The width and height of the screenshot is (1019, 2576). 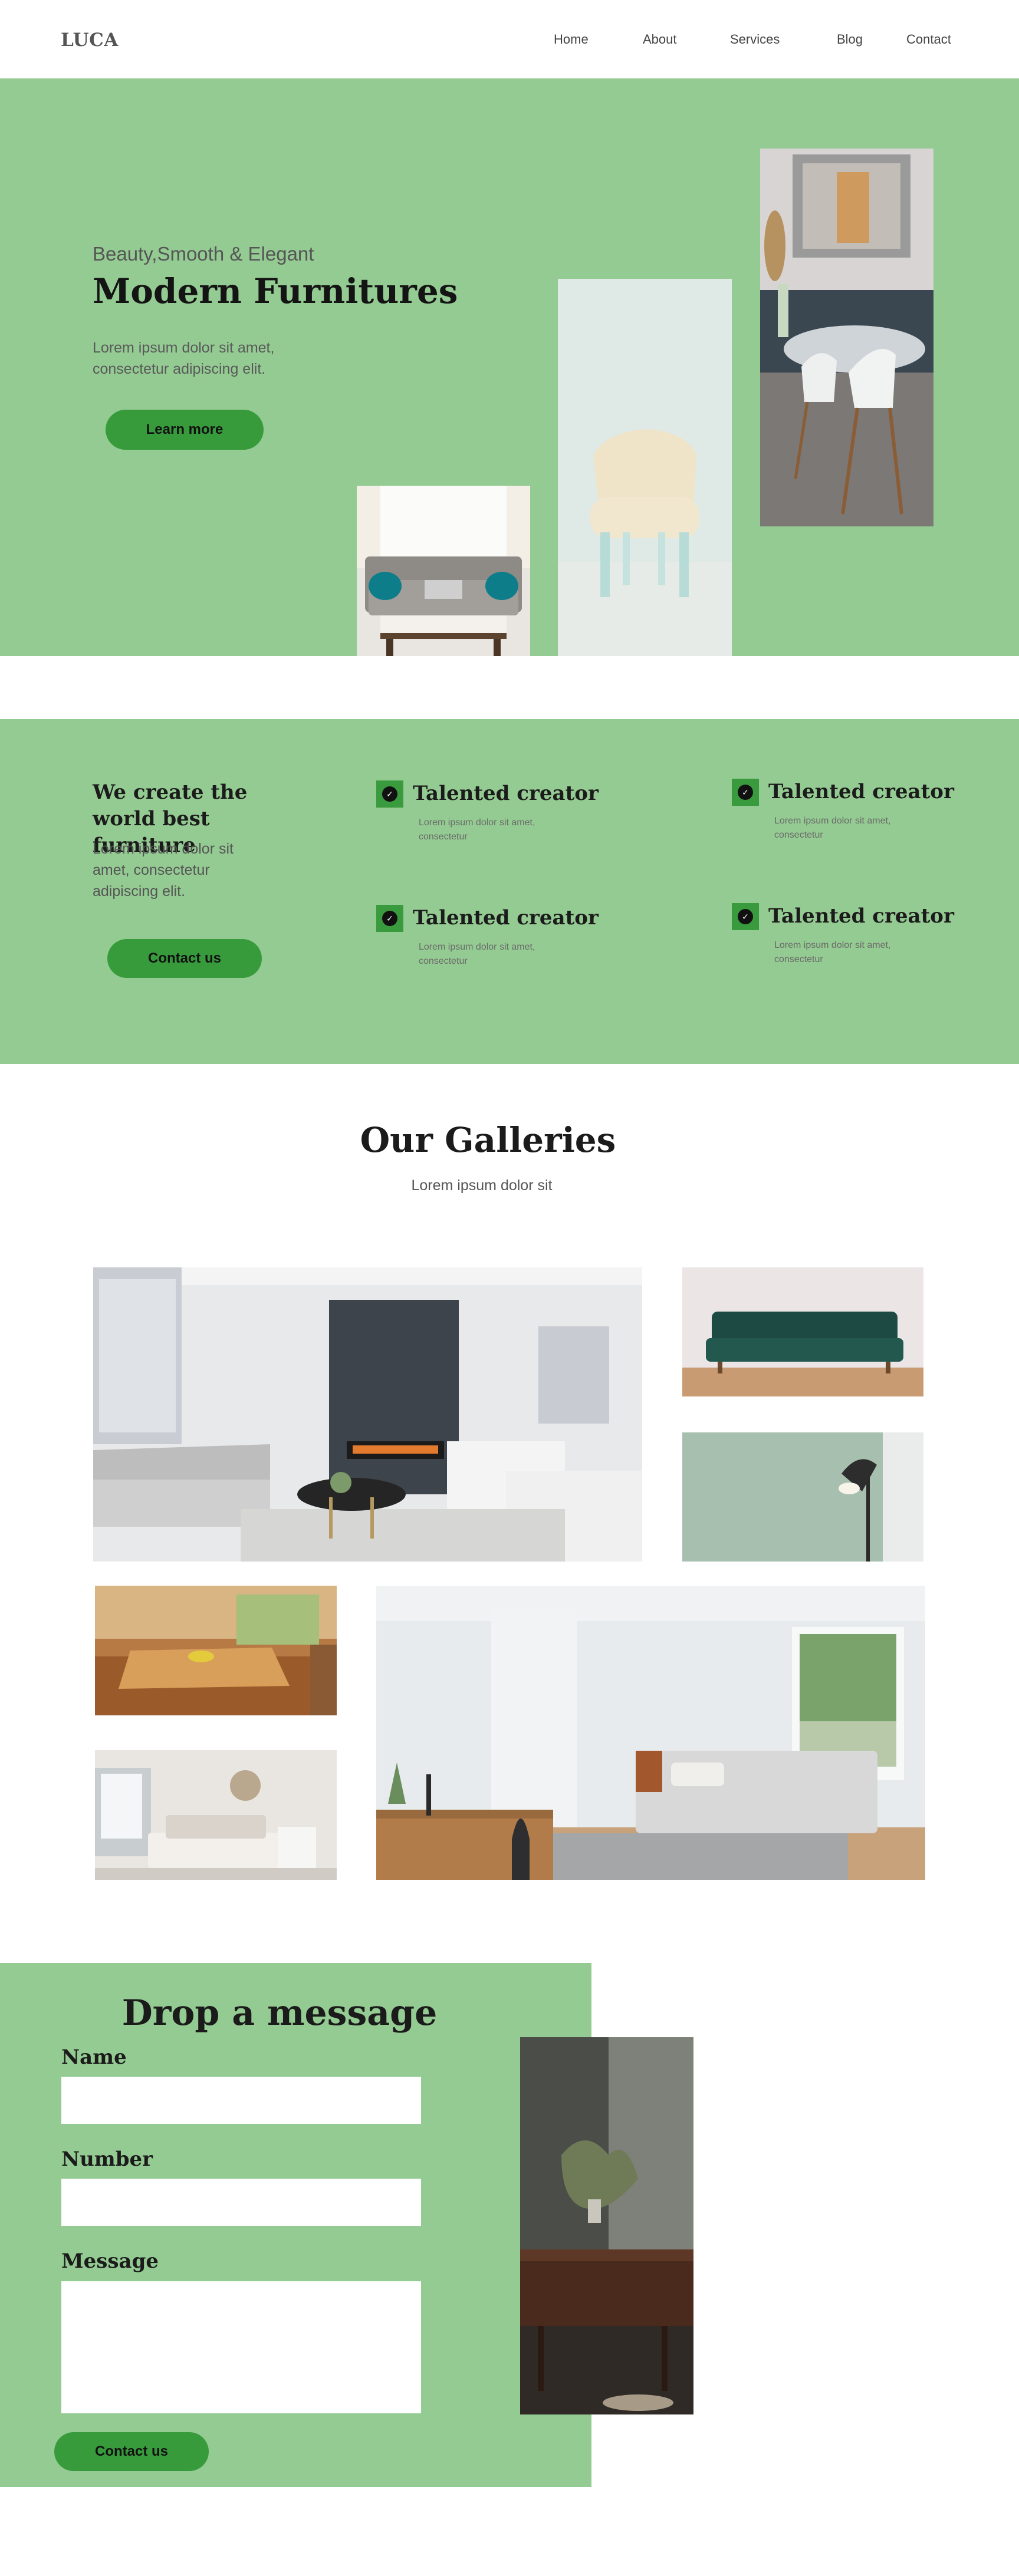 What do you see at coordinates (241, 2100) in the screenshot?
I see `name-field` at bounding box center [241, 2100].